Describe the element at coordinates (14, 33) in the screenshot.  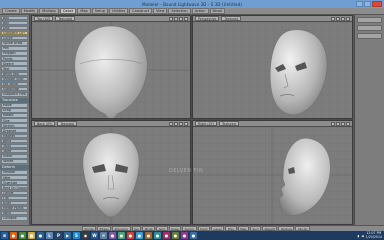
I see `tool-button-subpatch-ctrl: Subpatch Ctrl` at that location.